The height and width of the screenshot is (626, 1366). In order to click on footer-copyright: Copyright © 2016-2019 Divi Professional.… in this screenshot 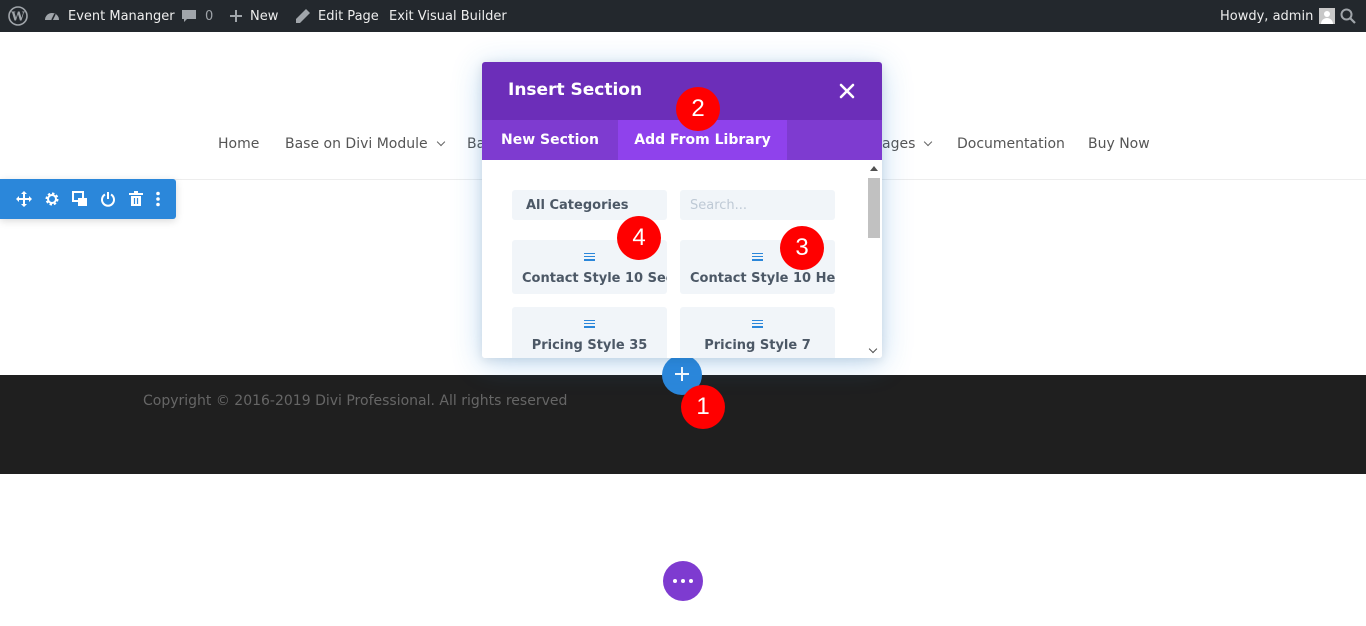, I will do `click(355, 401)`.